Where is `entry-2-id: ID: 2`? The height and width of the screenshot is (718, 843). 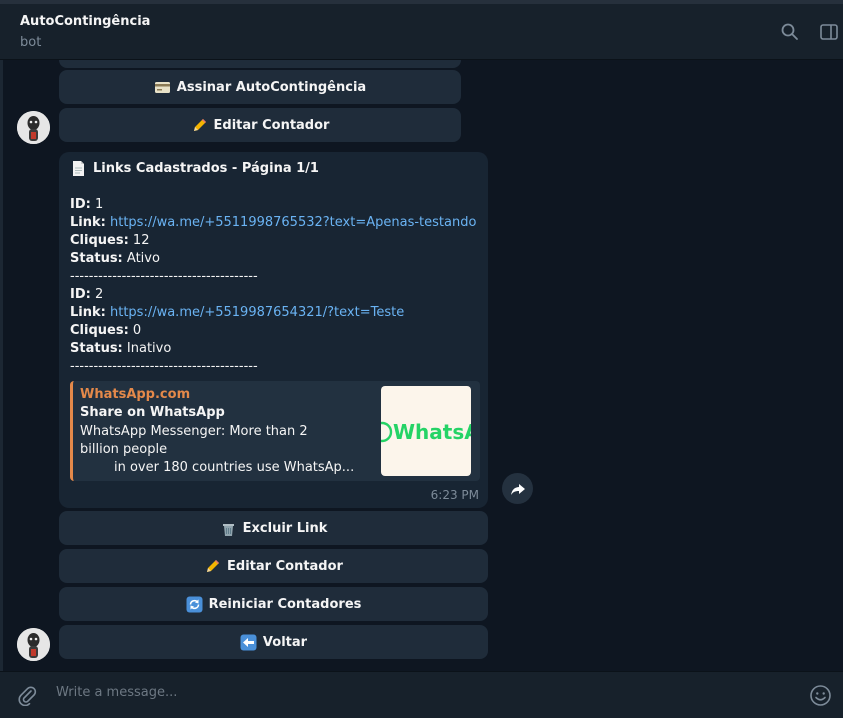 entry-2-id: ID: 2 is located at coordinates (87, 294).